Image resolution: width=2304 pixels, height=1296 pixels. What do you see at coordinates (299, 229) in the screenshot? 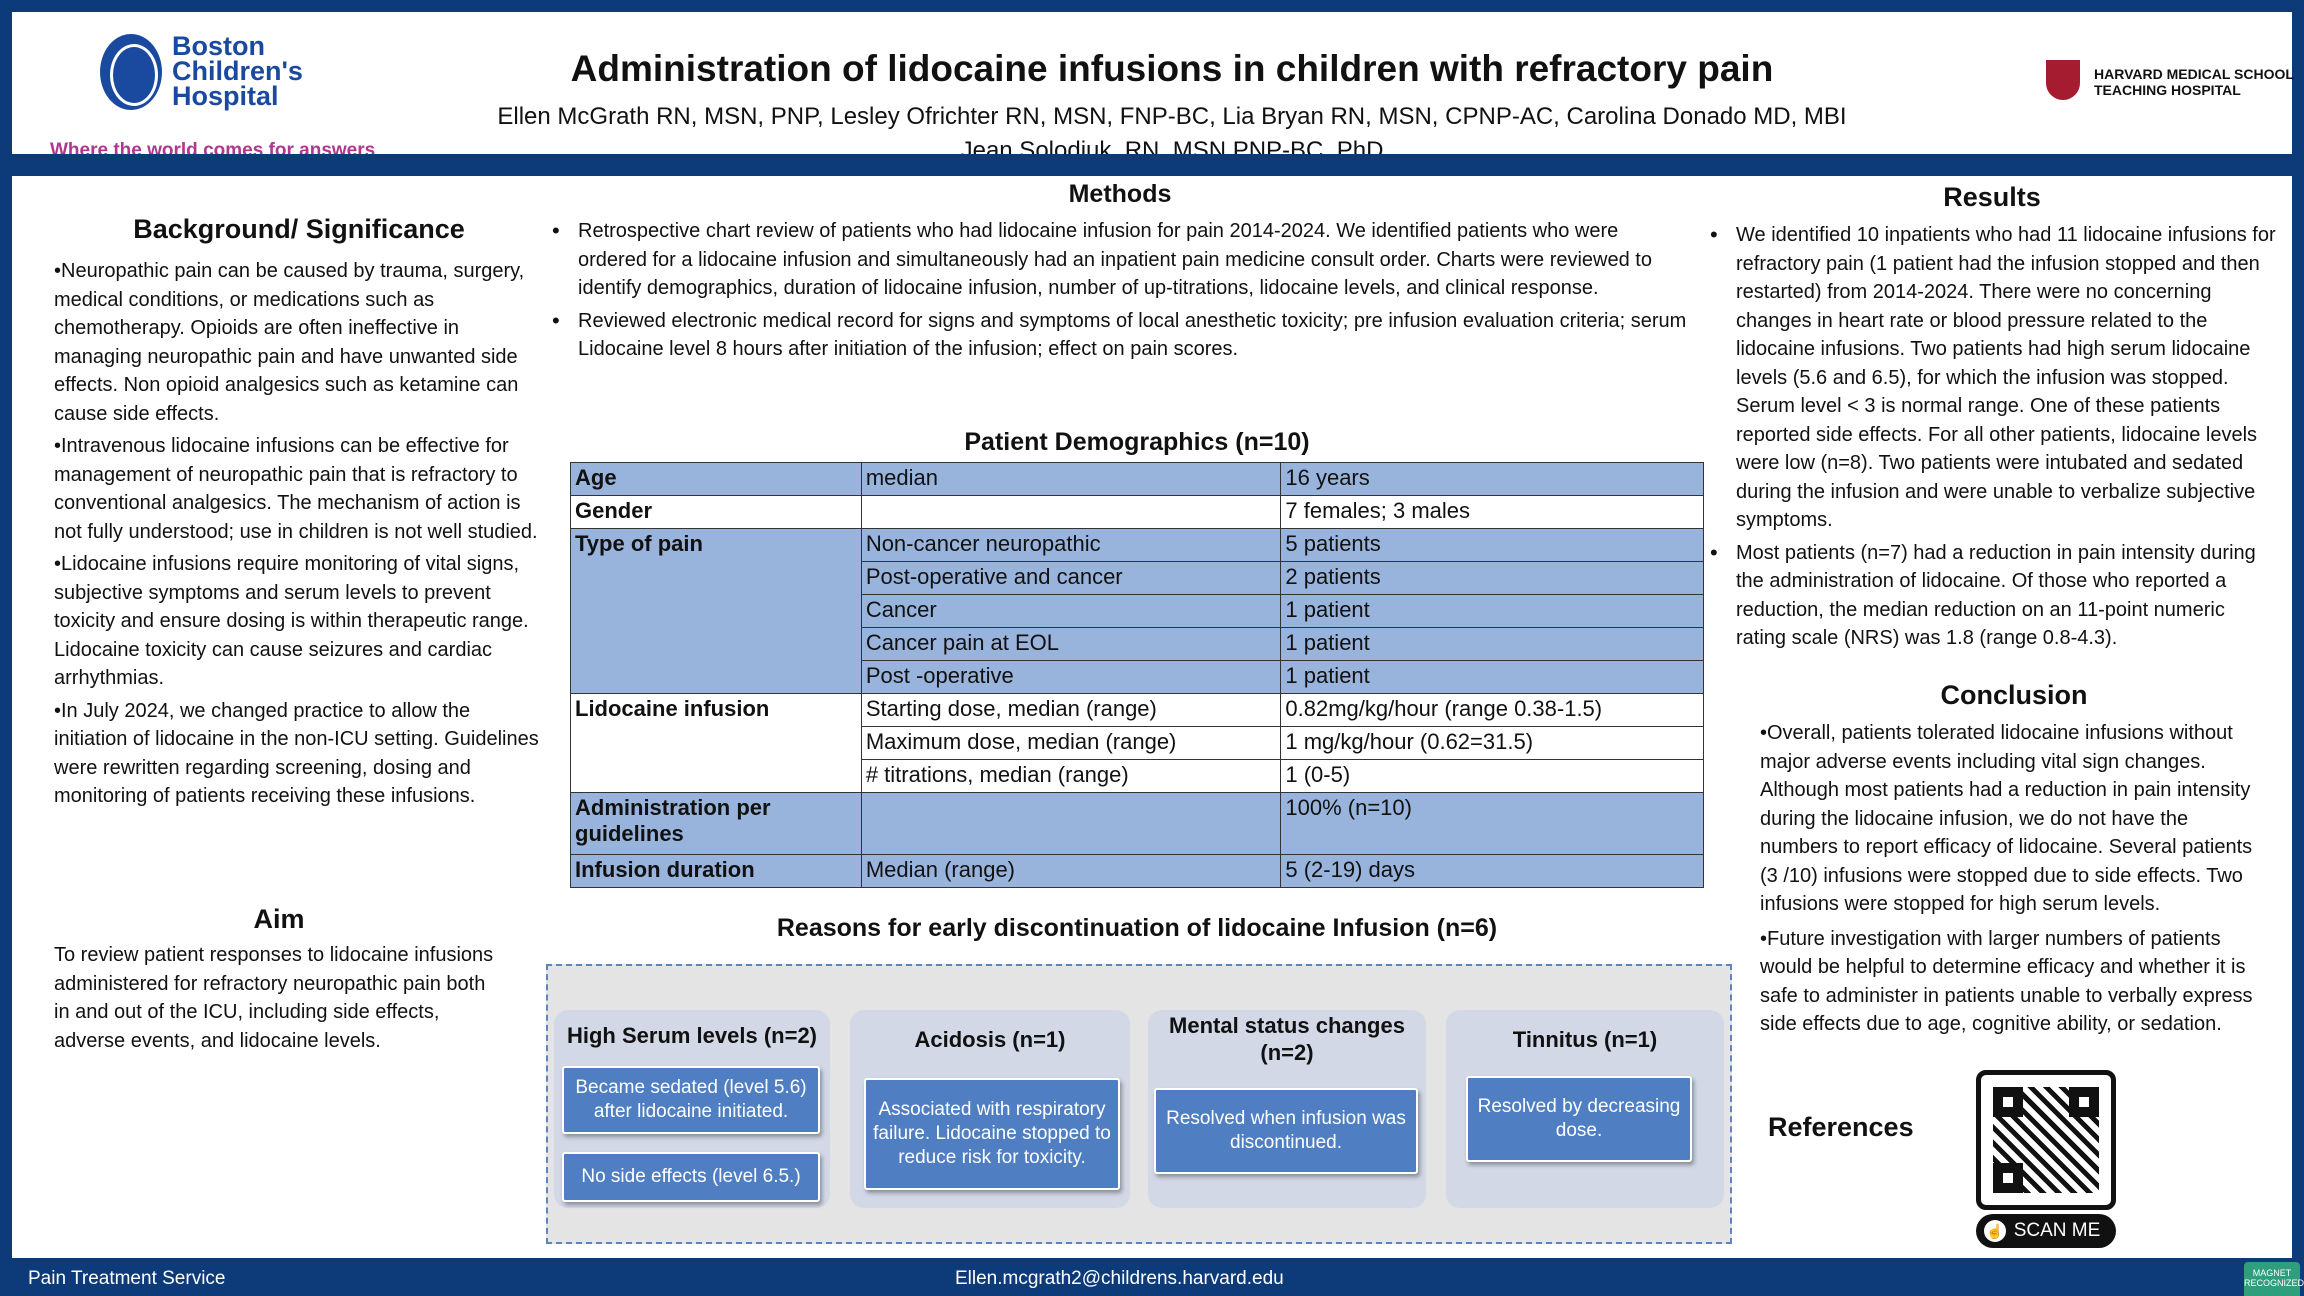
I see `background-title: Background/ Significance` at bounding box center [299, 229].